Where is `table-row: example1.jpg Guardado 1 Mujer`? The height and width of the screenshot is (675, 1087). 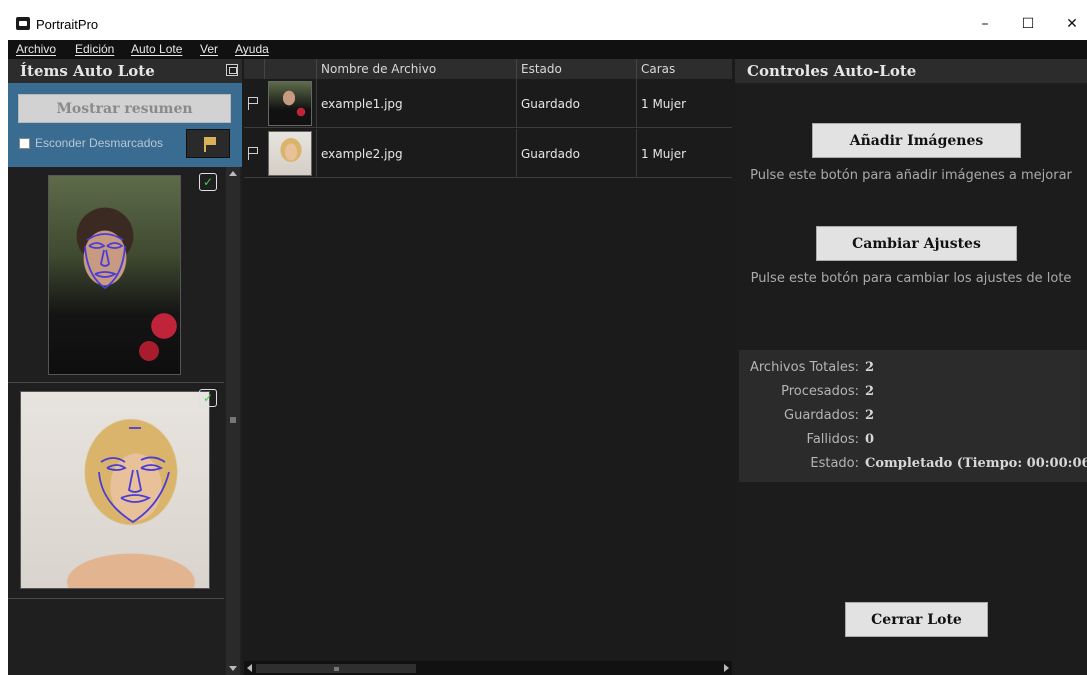 table-row: example1.jpg Guardado 1 Mujer is located at coordinates (488, 103).